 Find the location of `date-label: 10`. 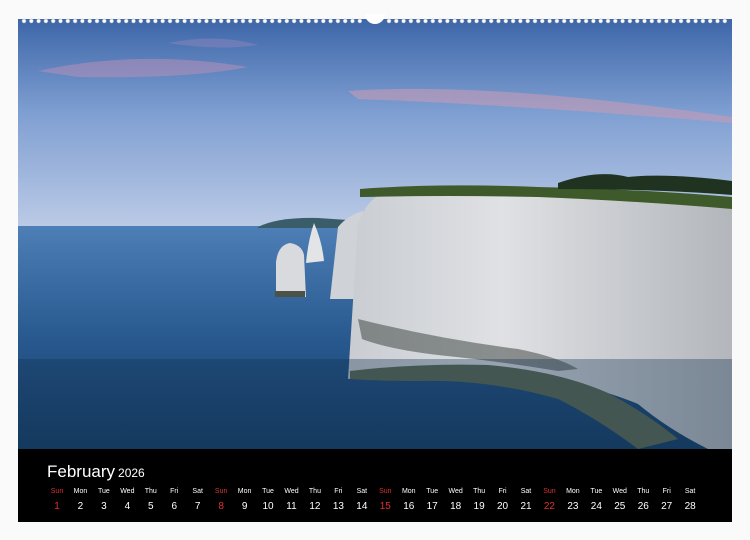

date-label: 10 is located at coordinates (268, 506).